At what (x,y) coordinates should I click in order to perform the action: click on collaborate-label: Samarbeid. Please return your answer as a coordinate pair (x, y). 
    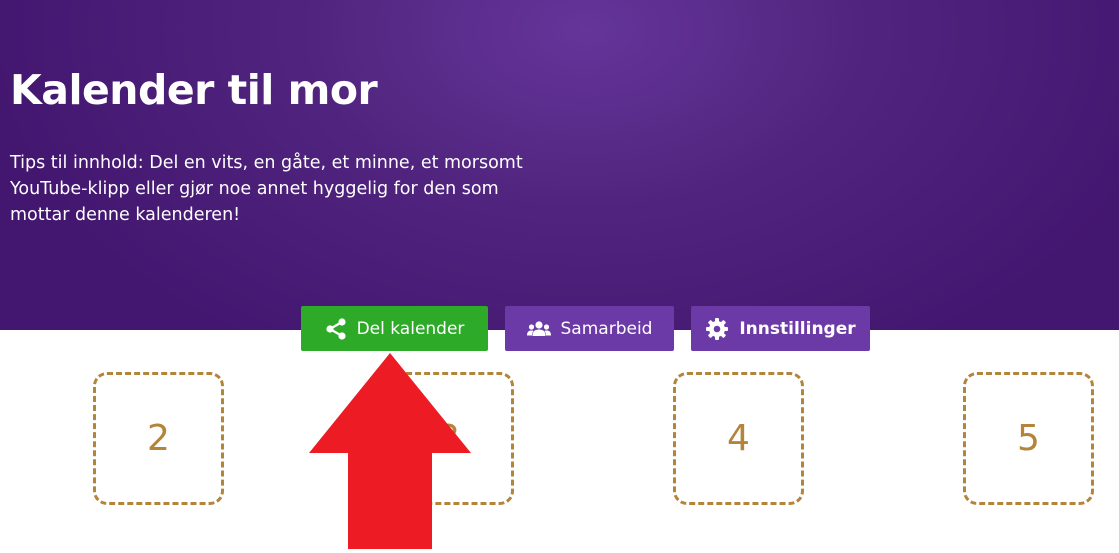
    Looking at the image, I should click on (606, 328).